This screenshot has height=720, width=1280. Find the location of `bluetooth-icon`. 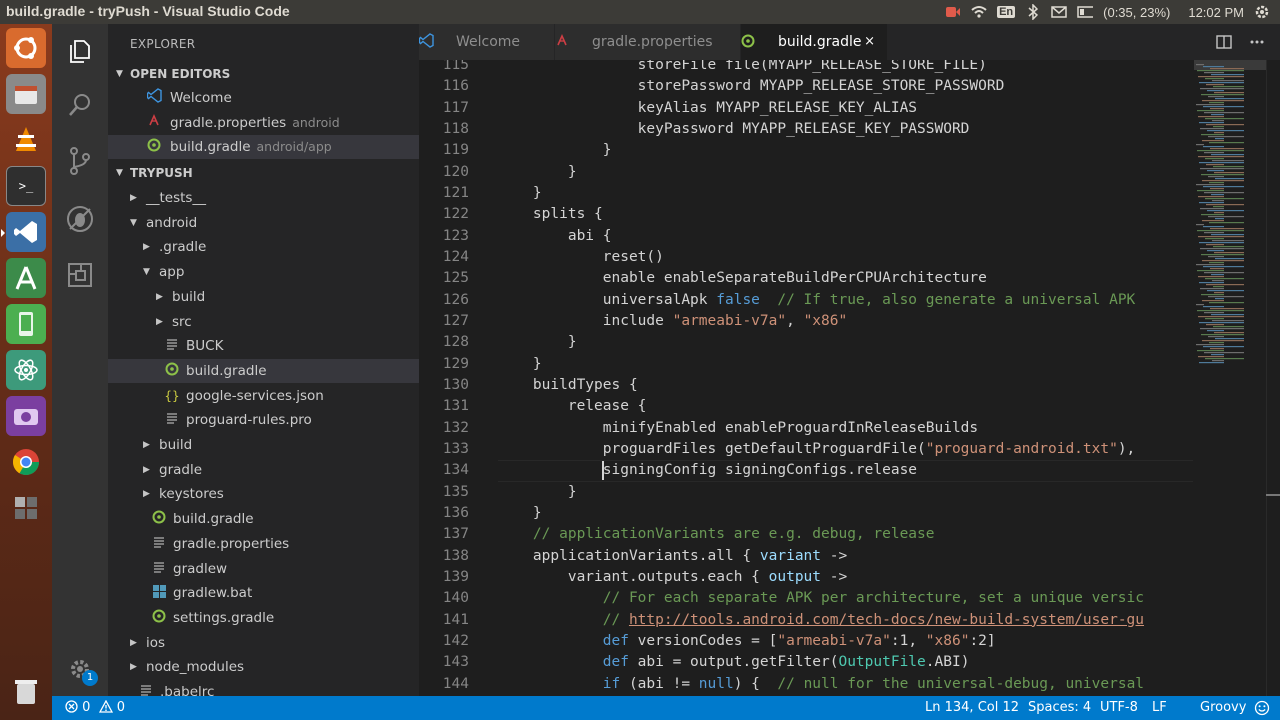

bluetooth-icon is located at coordinates (1033, 12).